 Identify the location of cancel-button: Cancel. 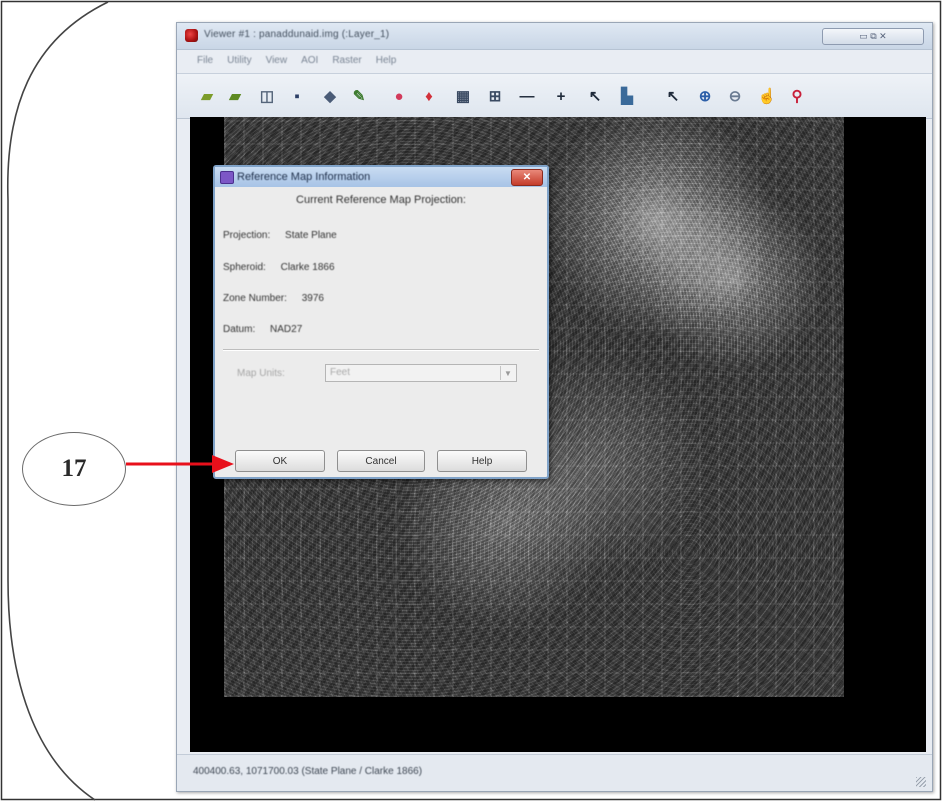
(381, 461).